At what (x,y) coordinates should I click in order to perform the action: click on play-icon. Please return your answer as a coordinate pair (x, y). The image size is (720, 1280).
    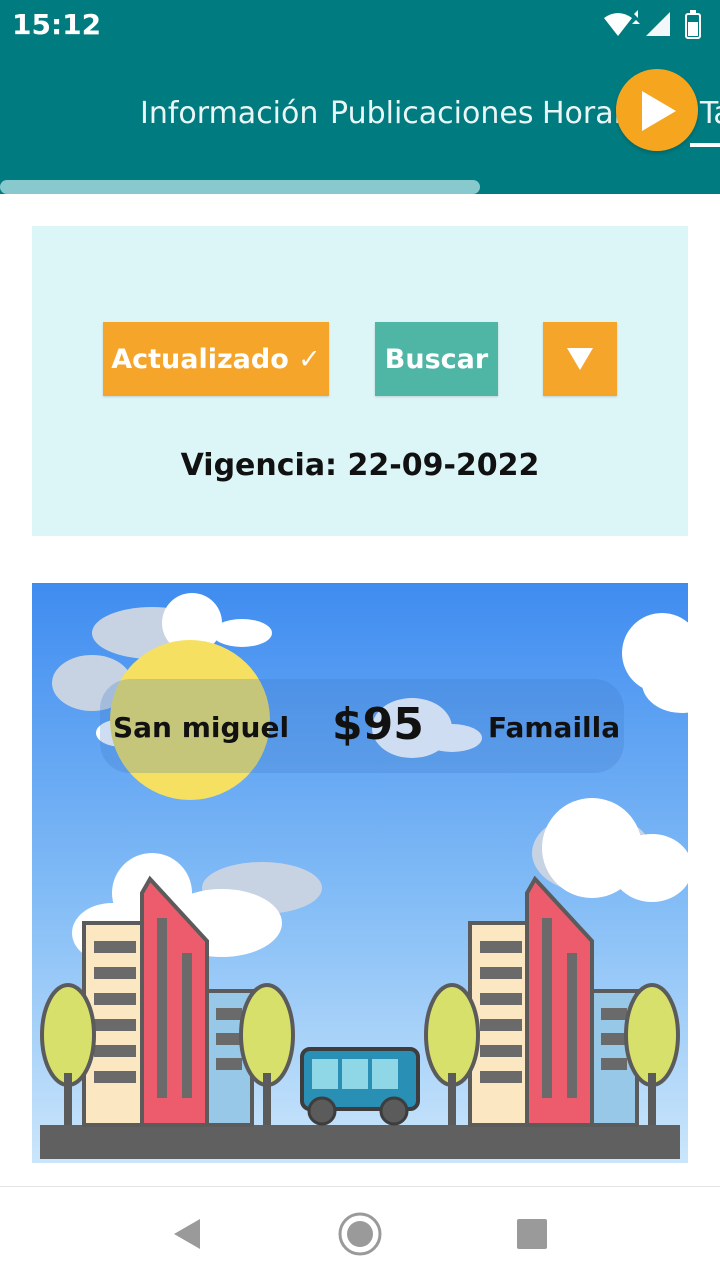
    Looking at the image, I should click on (659, 111).